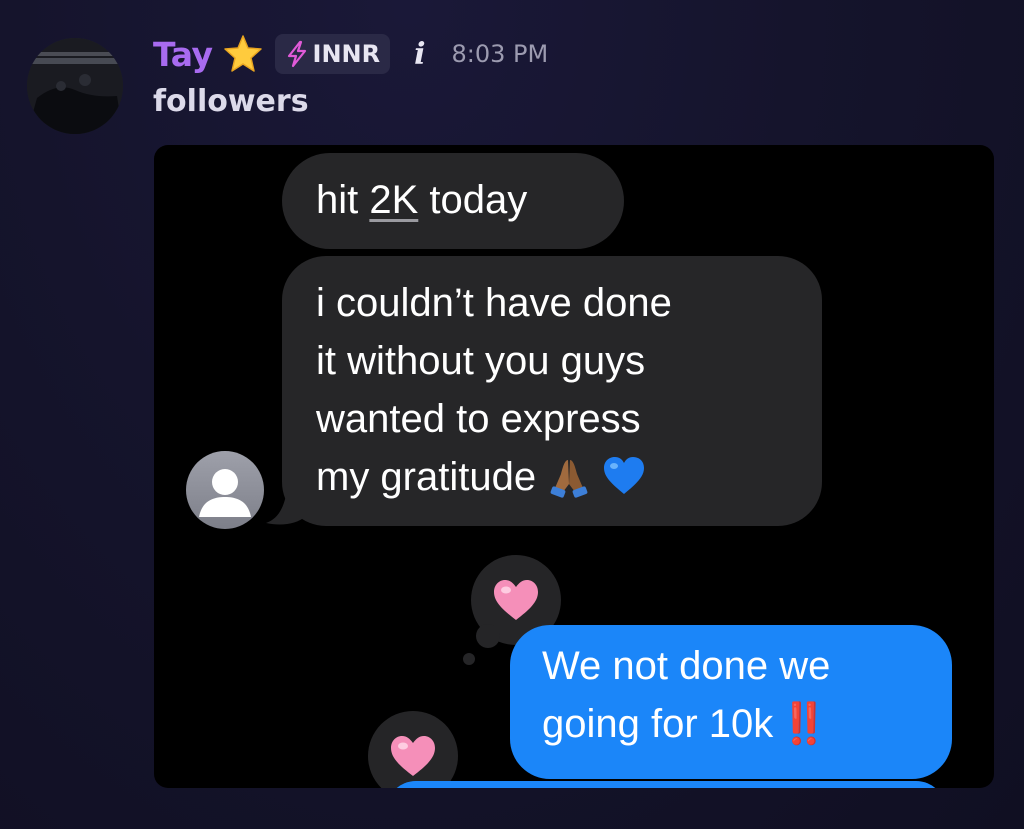 This screenshot has width=1024, height=829. I want to click on message-text-part: hit, so click(343, 200).